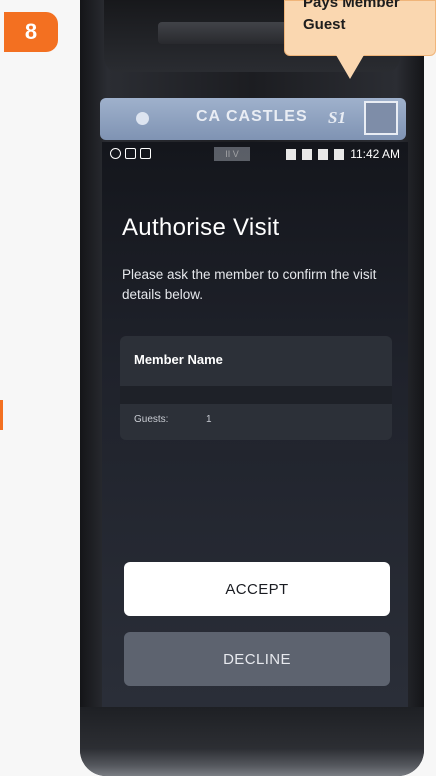 Image resolution: width=436 pixels, height=776 pixels. I want to click on decline-button: DECLINE, so click(257, 659).